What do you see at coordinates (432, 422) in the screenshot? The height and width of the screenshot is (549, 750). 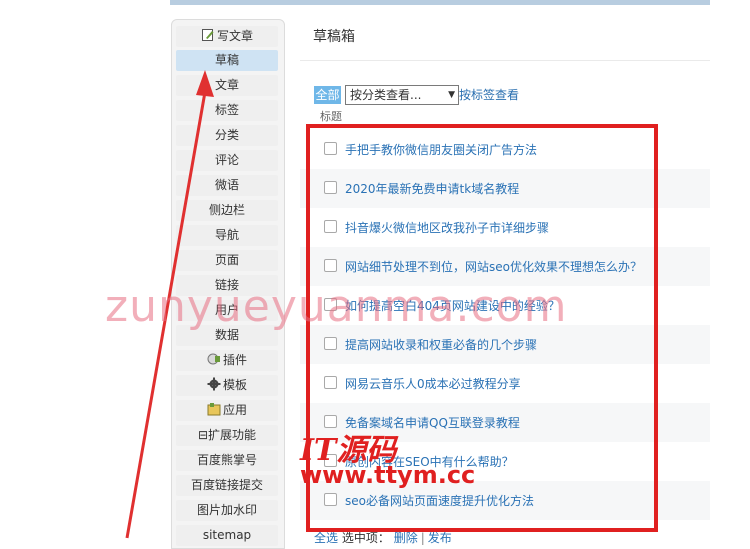 I see `draft-title-link: 免备案域名申请QQ互联登录教程` at bounding box center [432, 422].